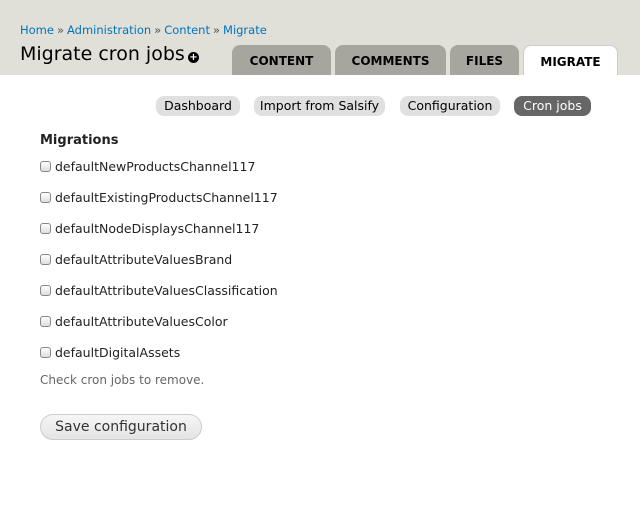  I want to click on migration-option: defaultExistingProductsChannel117, so click(159, 197).